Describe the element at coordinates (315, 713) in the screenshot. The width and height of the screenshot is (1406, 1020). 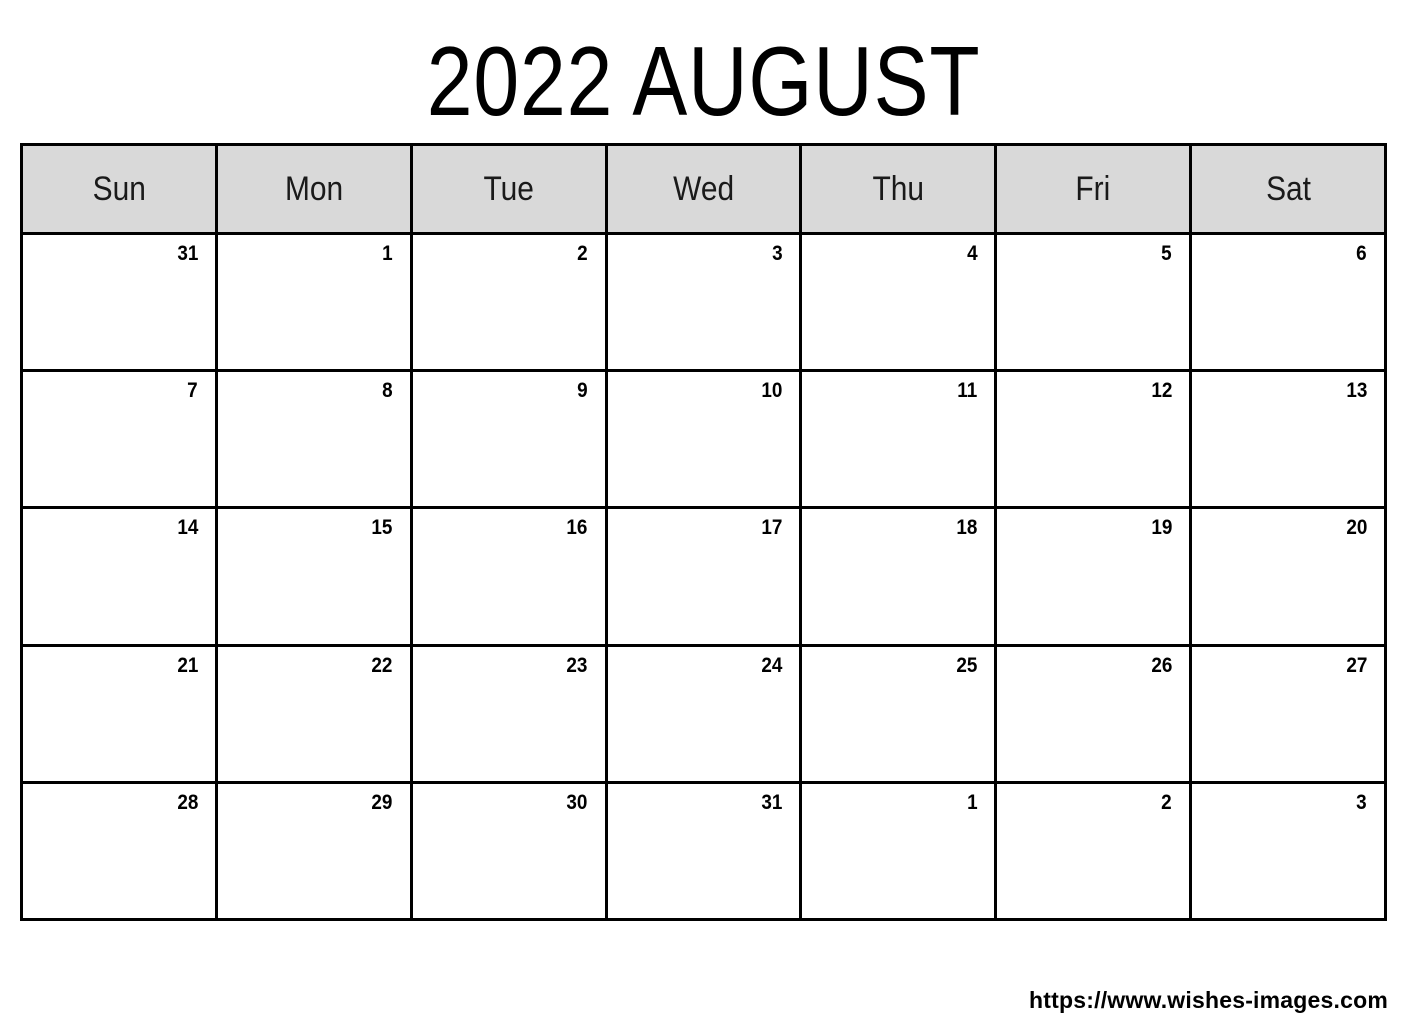
I see `day-cell: 22` at that location.